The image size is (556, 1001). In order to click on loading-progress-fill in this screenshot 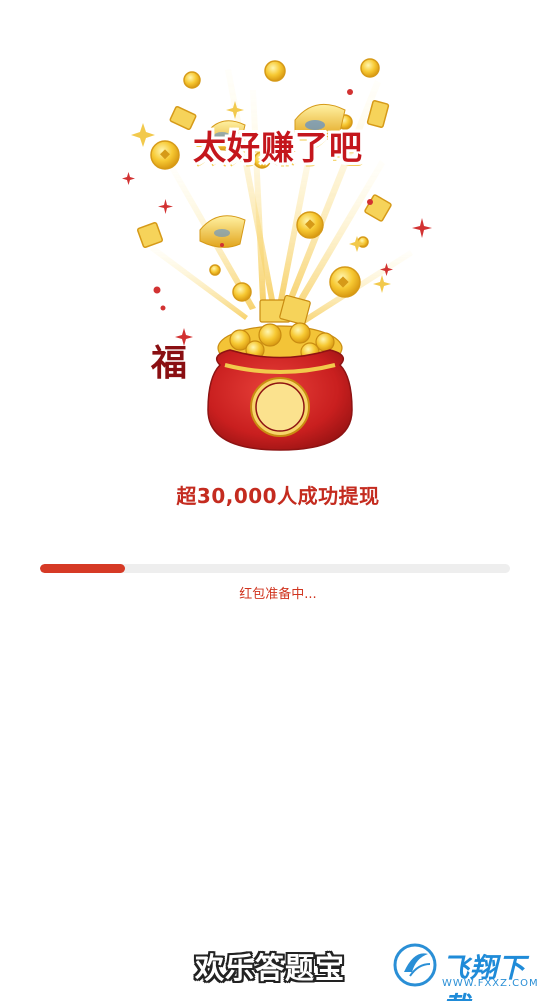, I will do `click(82, 568)`.